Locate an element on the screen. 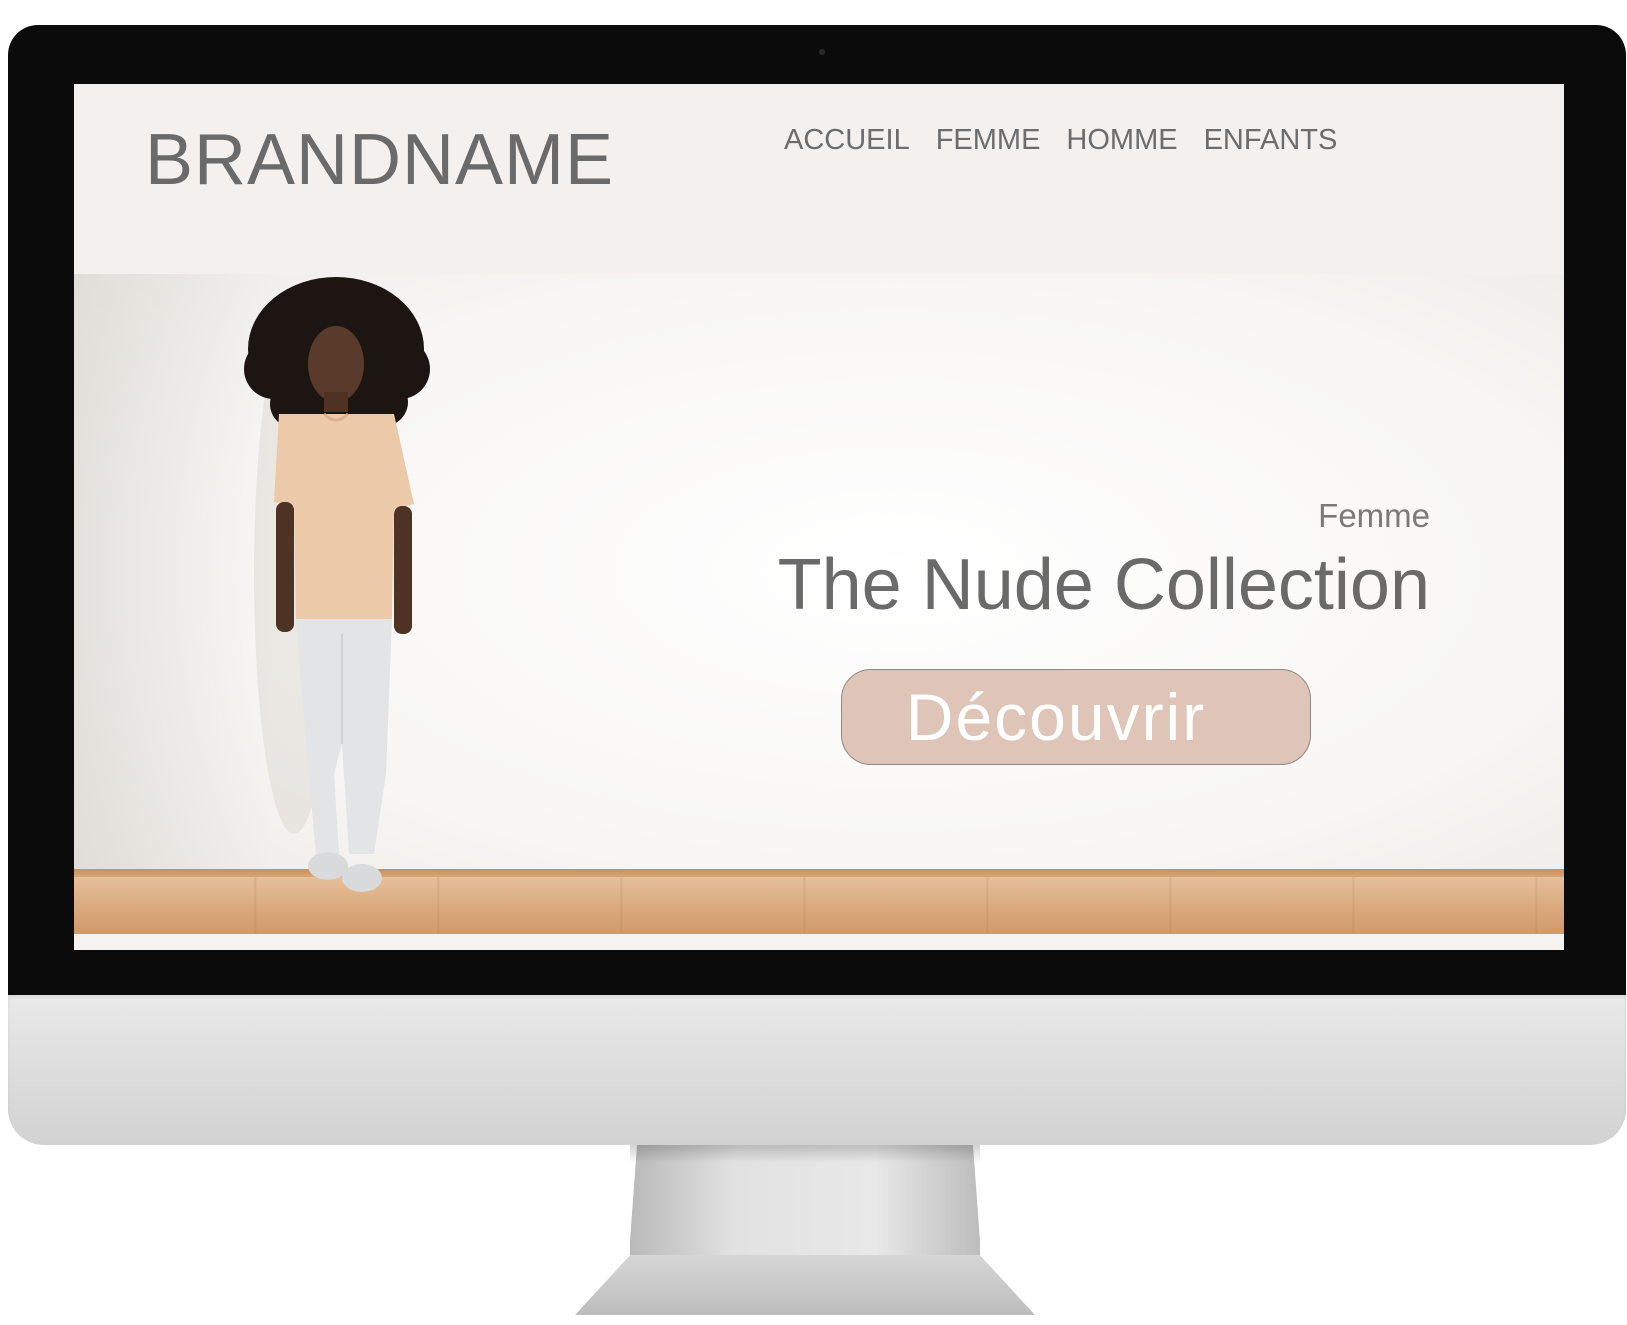  nav-link-homme: HOMME is located at coordinates (1121, 140).